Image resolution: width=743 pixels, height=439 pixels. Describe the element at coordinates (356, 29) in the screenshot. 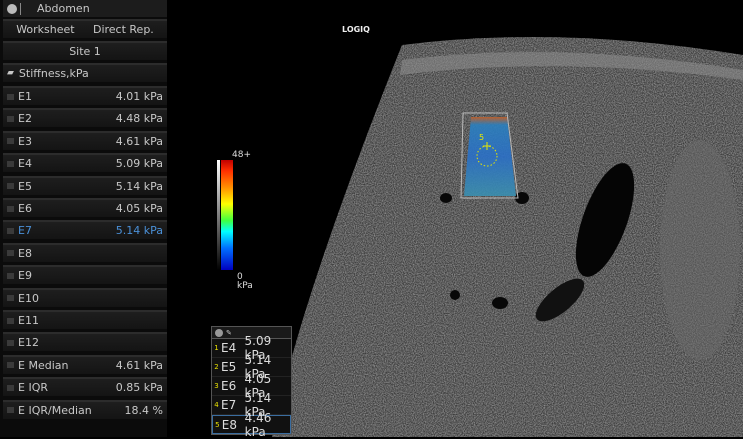

I see `logo: LOGIQ` at that location.